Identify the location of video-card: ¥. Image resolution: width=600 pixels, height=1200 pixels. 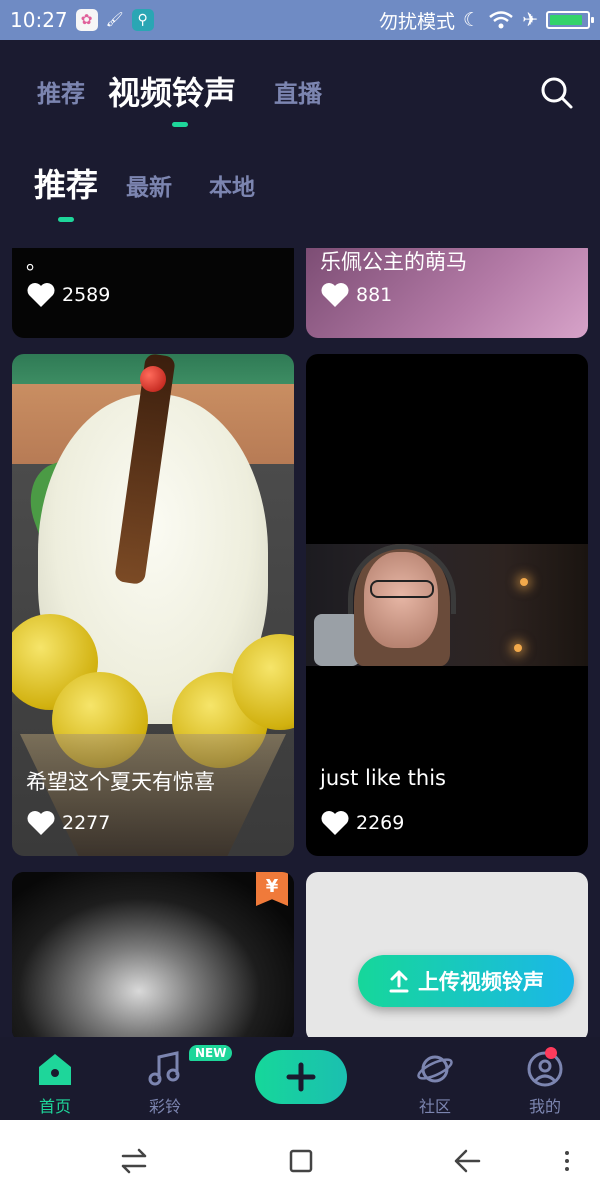
(153, 955).